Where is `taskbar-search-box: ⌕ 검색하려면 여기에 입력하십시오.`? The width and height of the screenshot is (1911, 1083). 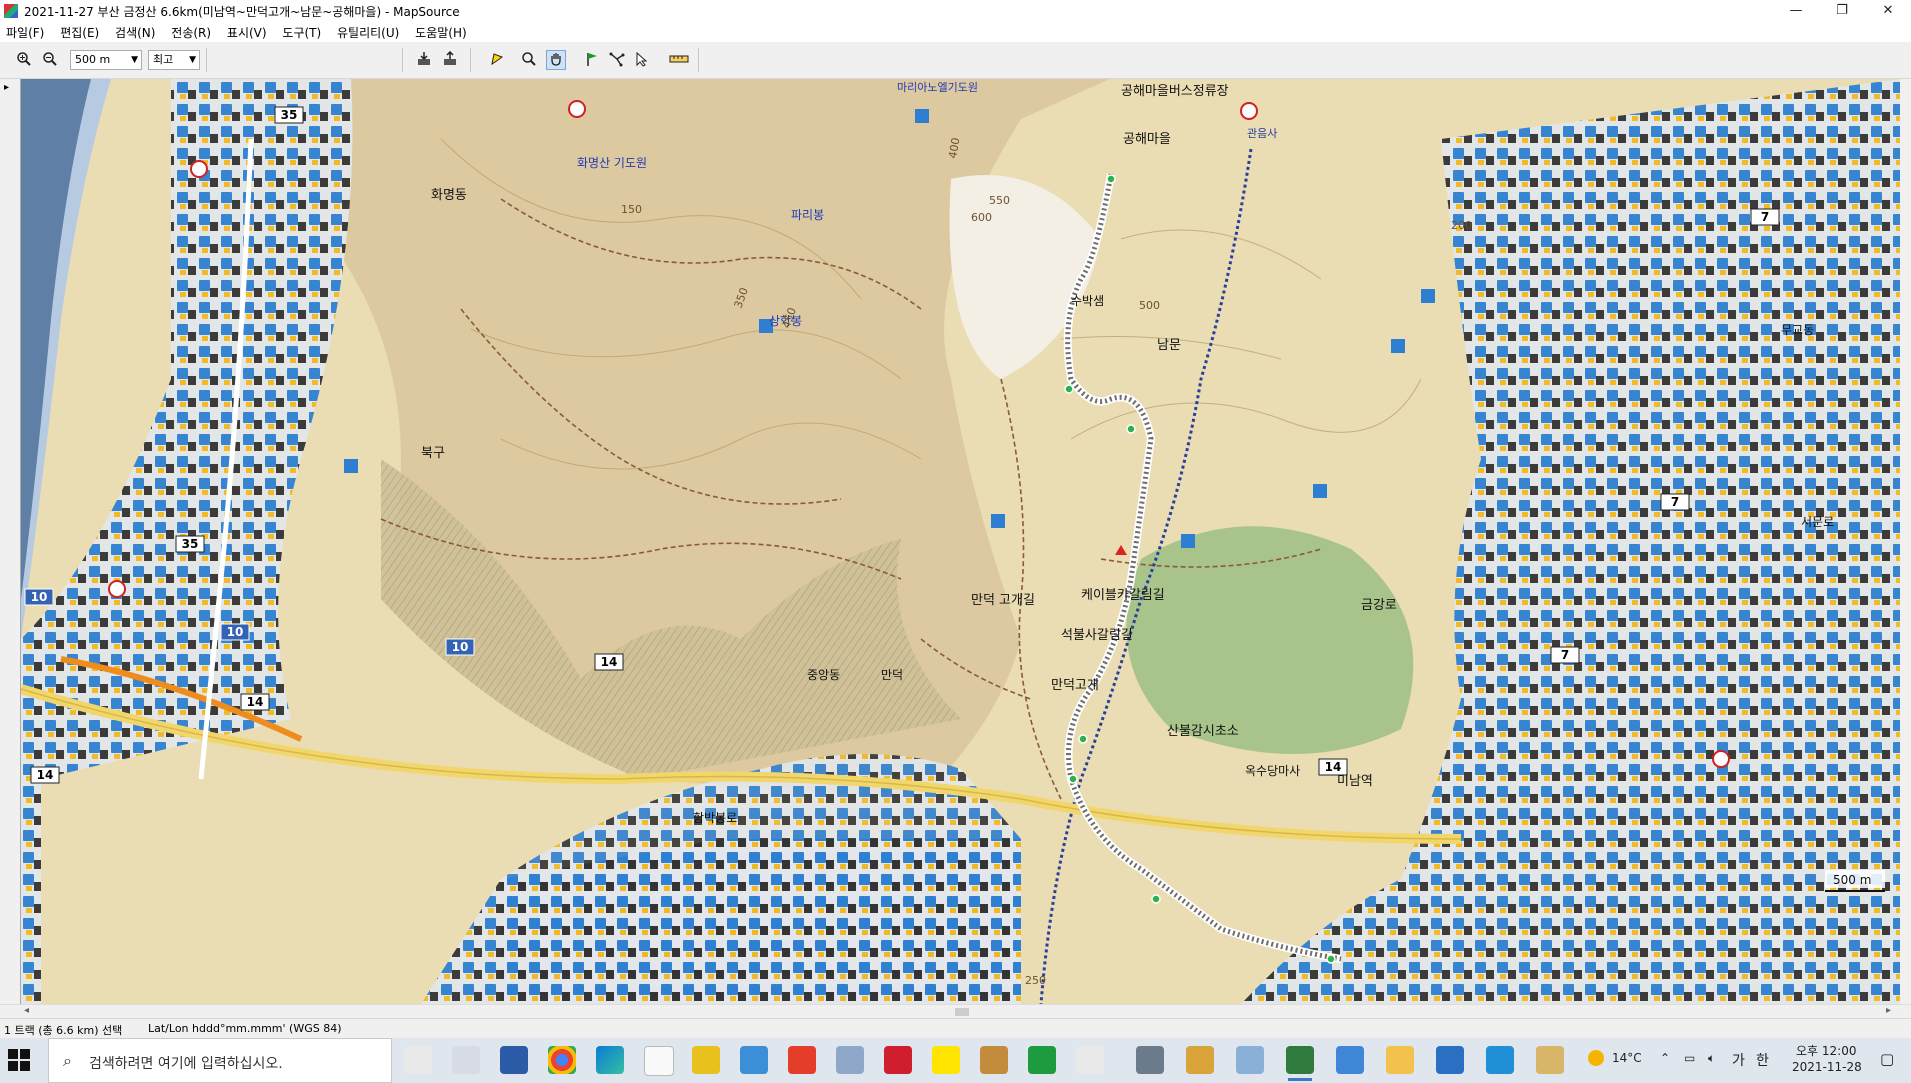 taskbar-search-box: ⌕ 검색하려면 여기에 입력하십시오. is located at coordinates (220, 1060).